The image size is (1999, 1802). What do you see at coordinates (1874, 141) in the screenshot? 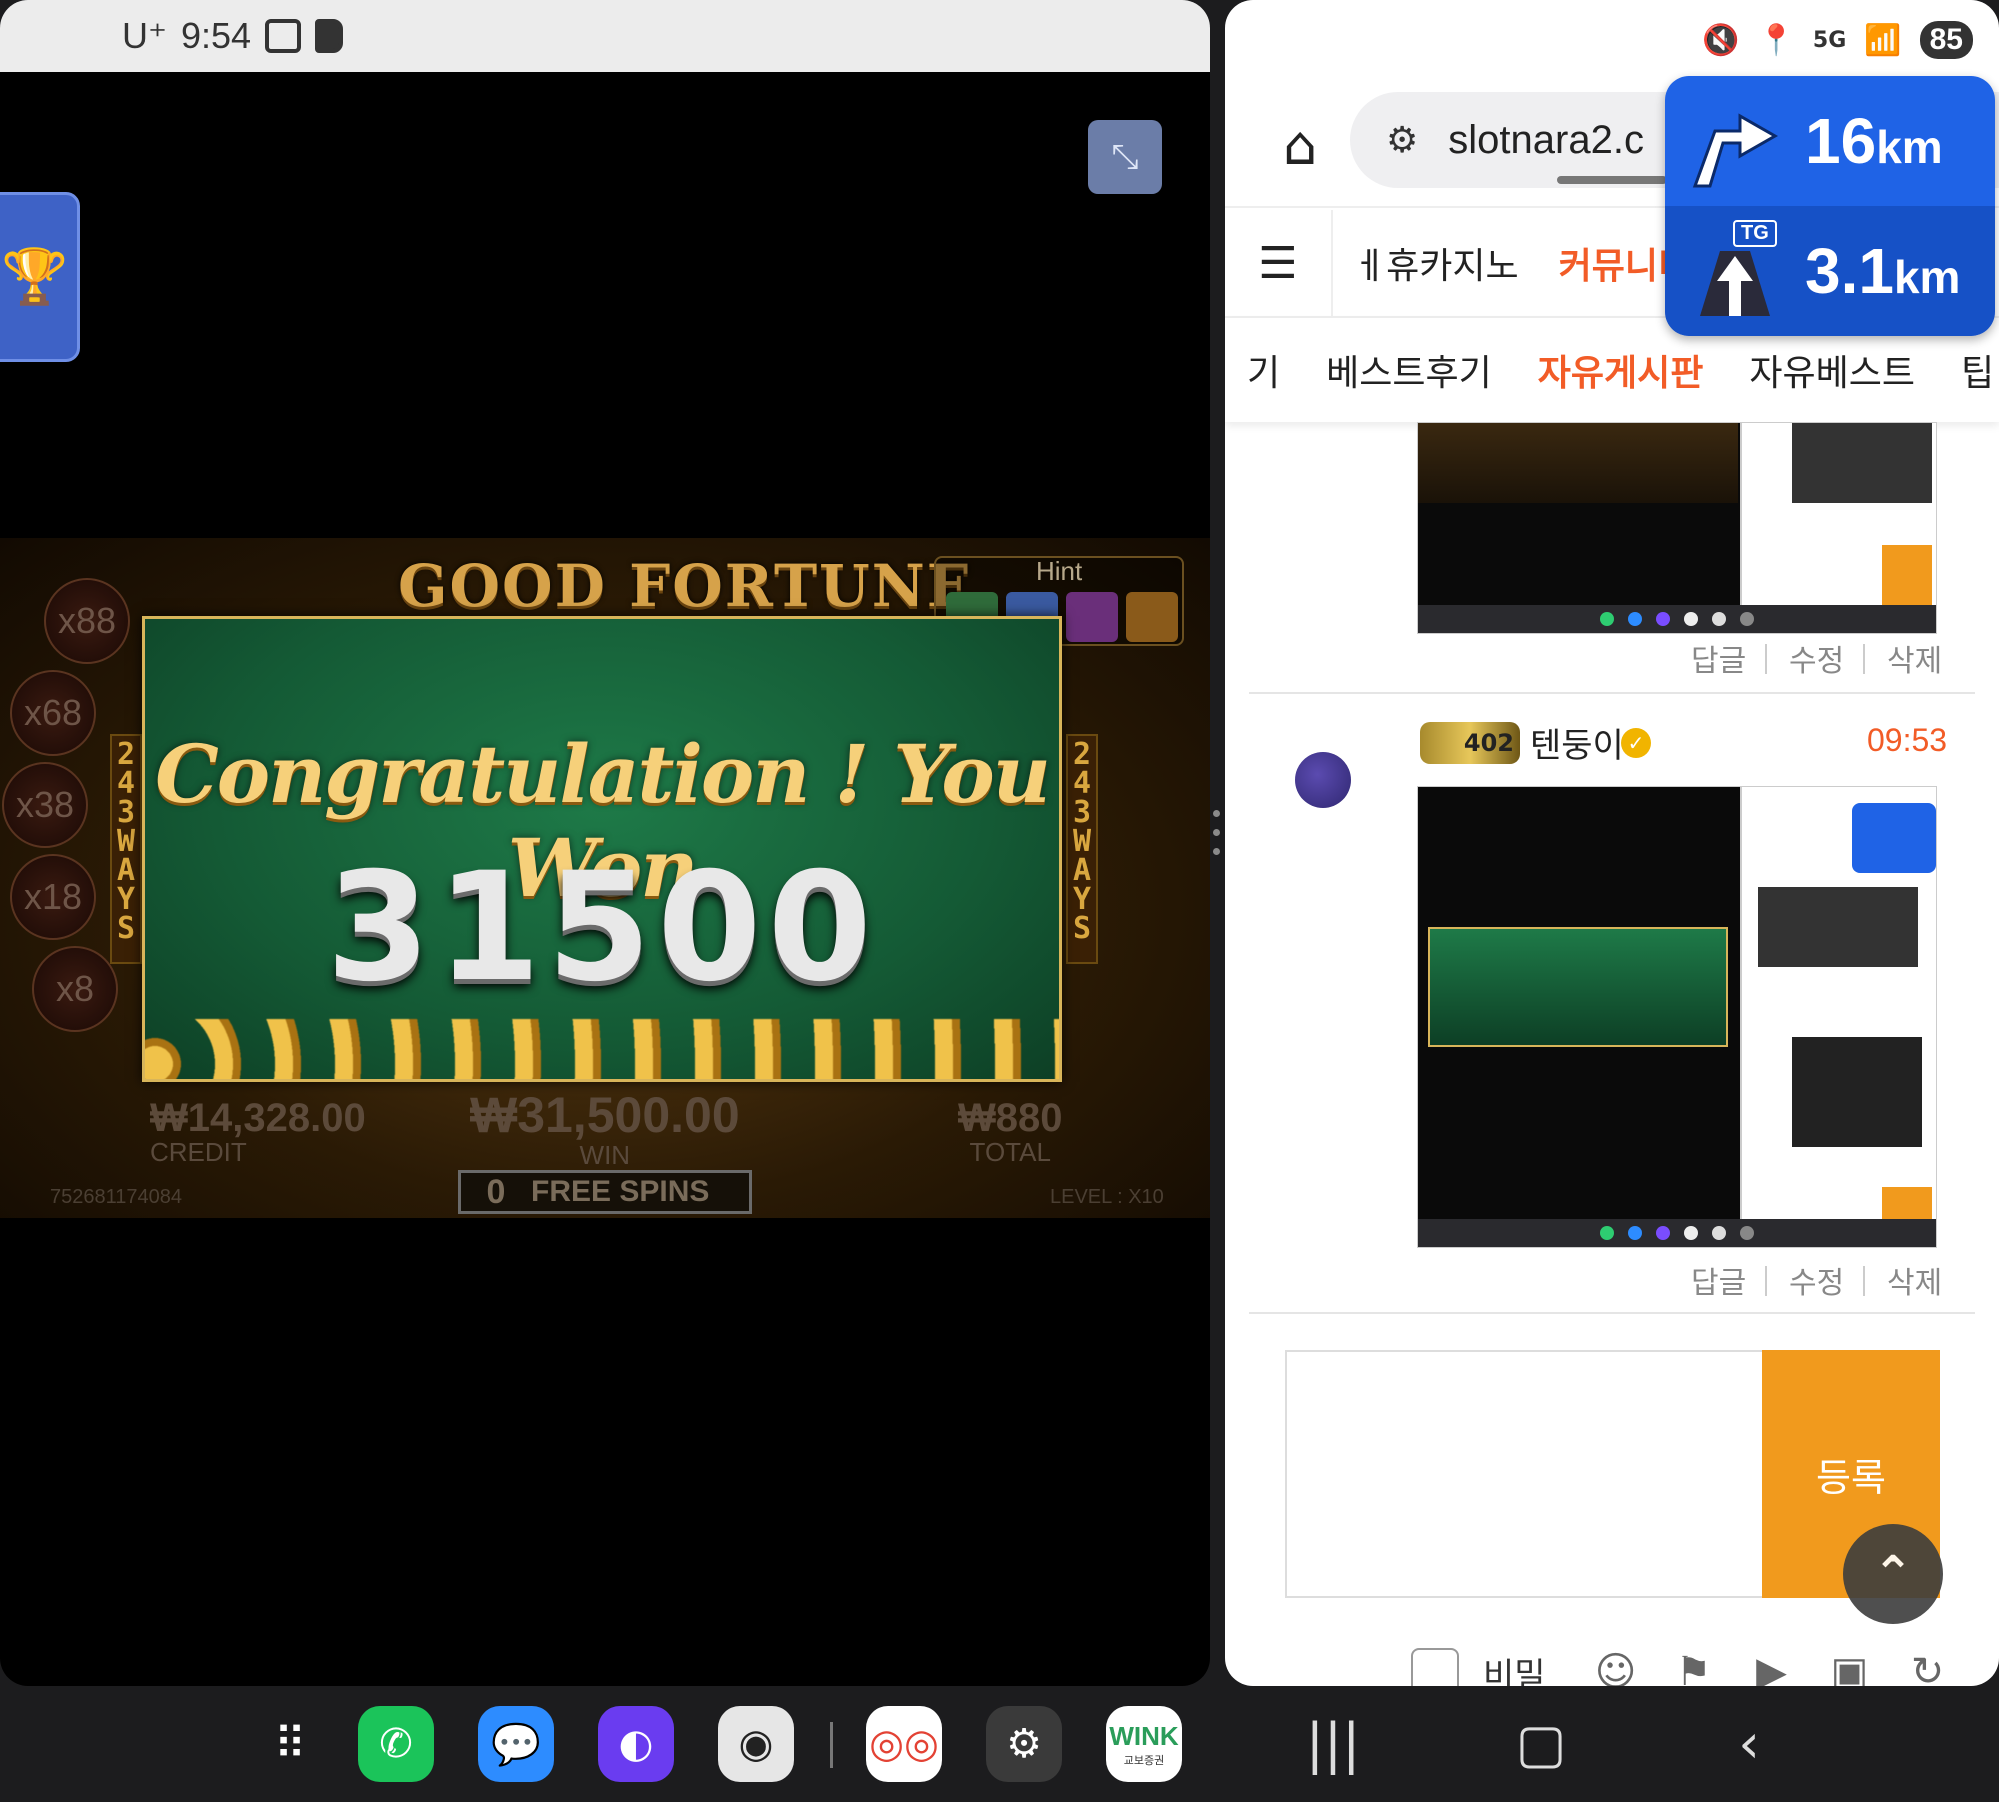
I see `next-turn-distance: 16km` at bounding box center [1874, 141].